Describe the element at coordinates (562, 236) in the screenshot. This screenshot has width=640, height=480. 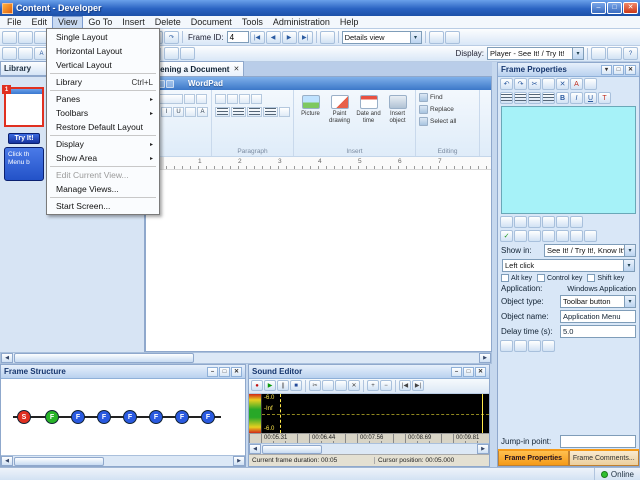
I see `paste-style-icon` at that location.